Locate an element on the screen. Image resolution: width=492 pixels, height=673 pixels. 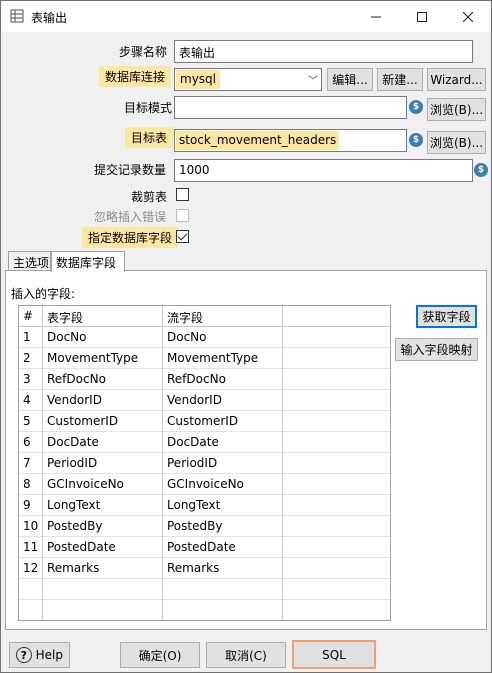
table-field-cell: LongText is located at coordinates (103, 505).